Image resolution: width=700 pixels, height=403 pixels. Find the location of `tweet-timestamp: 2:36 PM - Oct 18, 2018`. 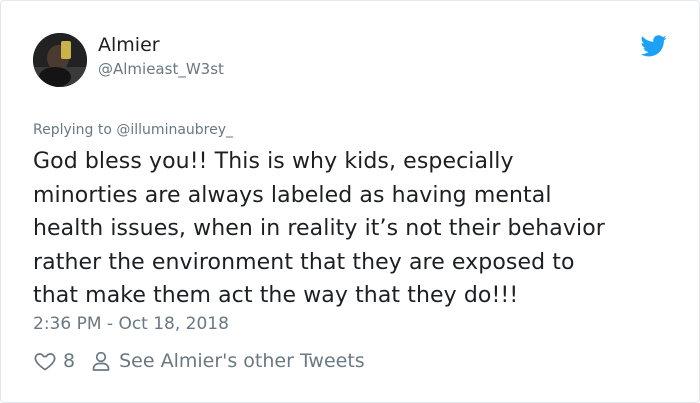

tweet-timestamp: 2:36 PM - Oct 18, 2018 is located at coordinates (131, 324).